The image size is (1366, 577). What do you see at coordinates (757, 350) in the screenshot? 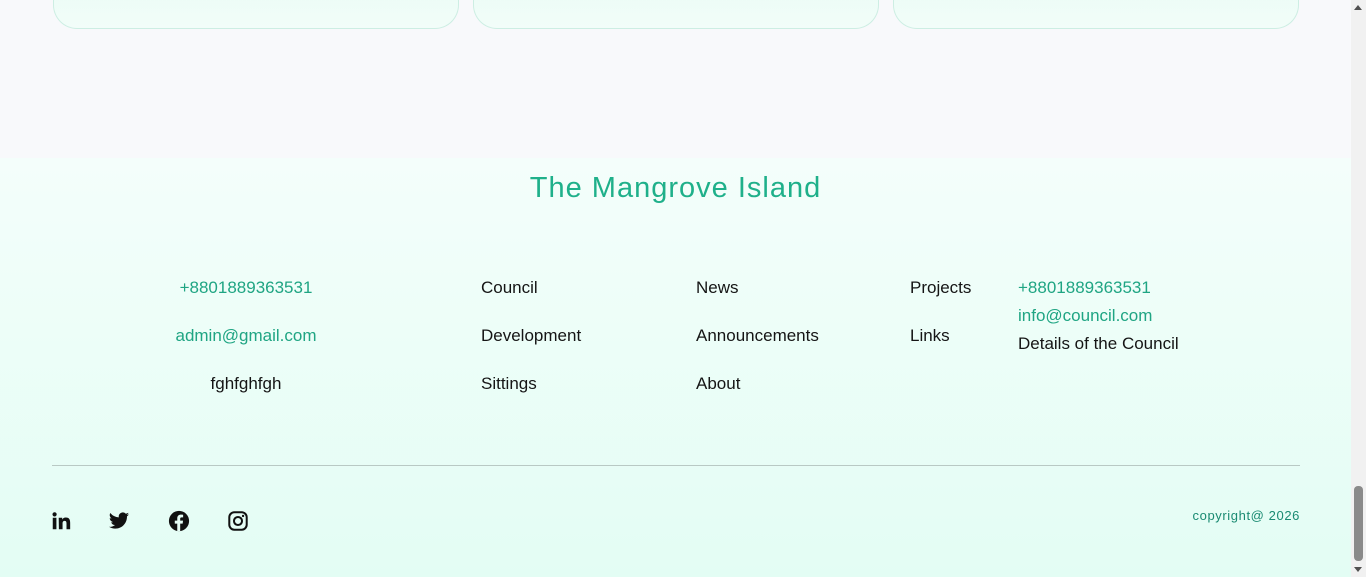
I see `footer-links-column-2: News Announcements About` at bounding box center [757, 350].